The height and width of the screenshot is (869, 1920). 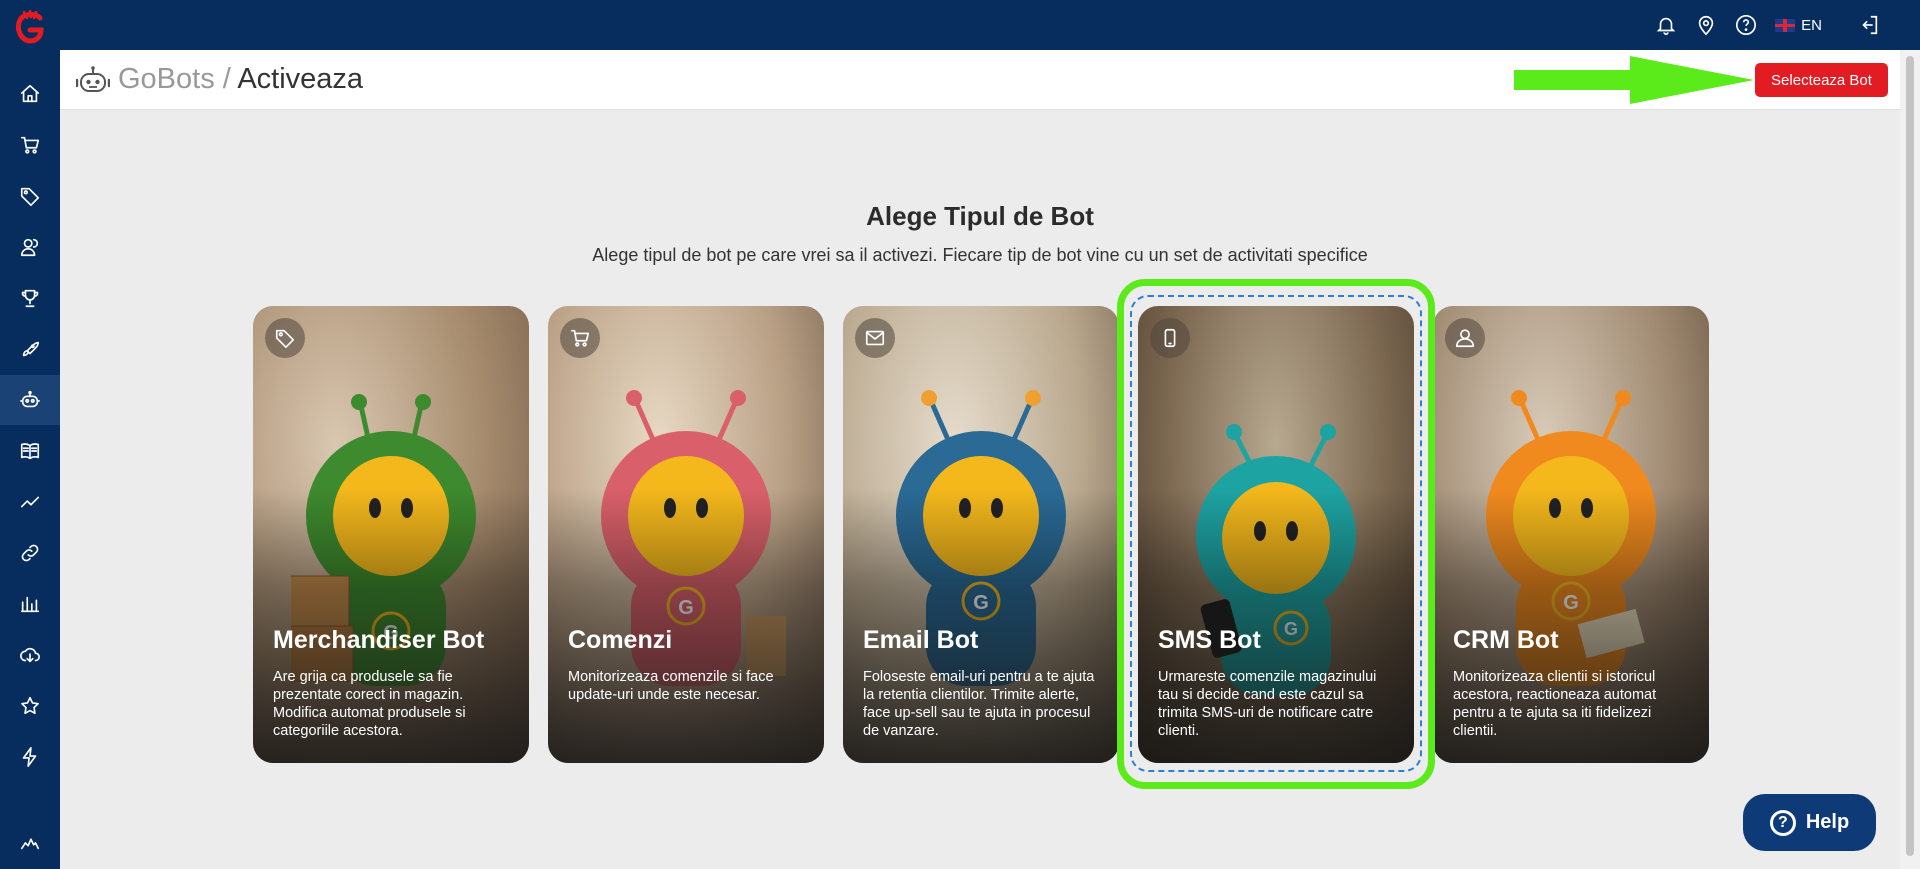 I want to click on sidebar-item-gobots, so click(x=30, y=400).